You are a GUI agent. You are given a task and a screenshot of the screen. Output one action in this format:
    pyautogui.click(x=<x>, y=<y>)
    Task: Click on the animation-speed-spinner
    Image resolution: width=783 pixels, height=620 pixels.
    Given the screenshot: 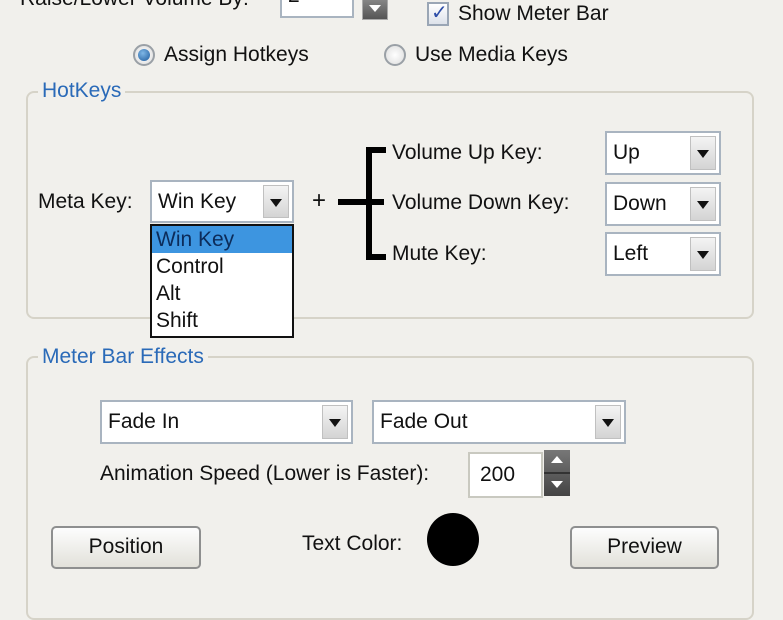 What is the action you would take?
    pyautogui.click(x=557, y=473)
    